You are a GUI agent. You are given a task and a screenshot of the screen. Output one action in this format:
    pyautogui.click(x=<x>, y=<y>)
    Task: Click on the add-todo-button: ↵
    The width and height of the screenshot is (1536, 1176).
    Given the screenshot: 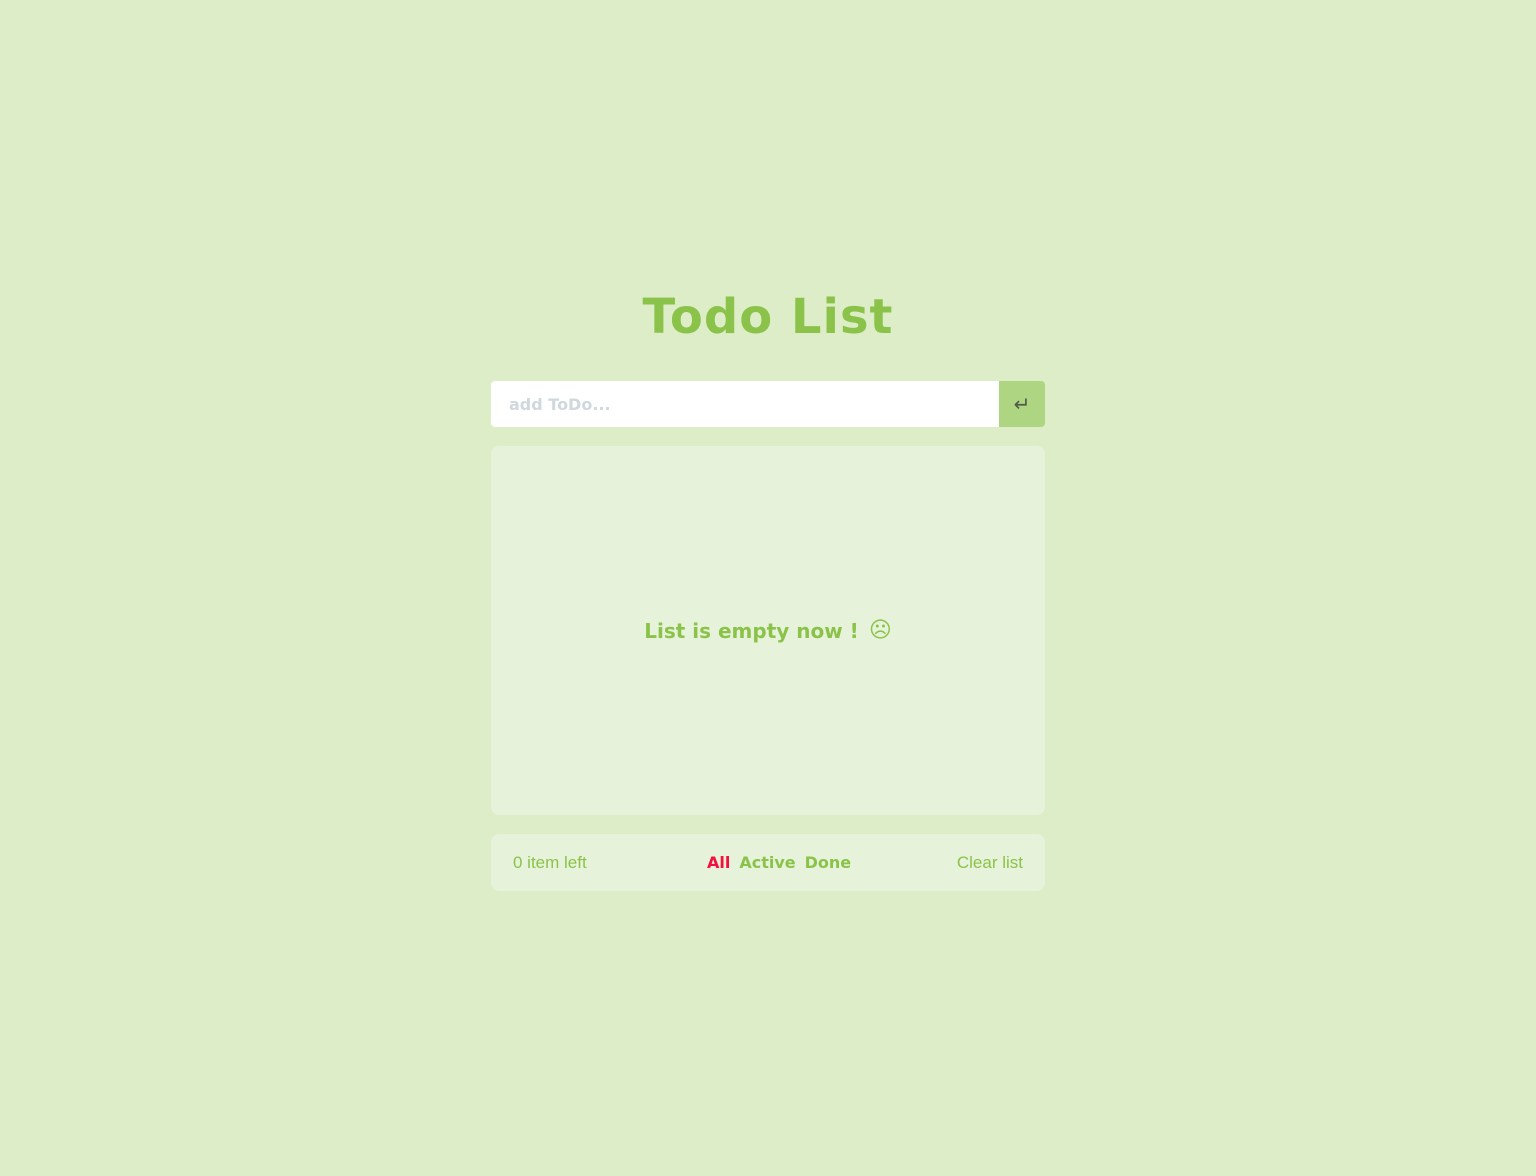 What is the action you would take?
    pyautogui.click(x=1022, y=404)
    